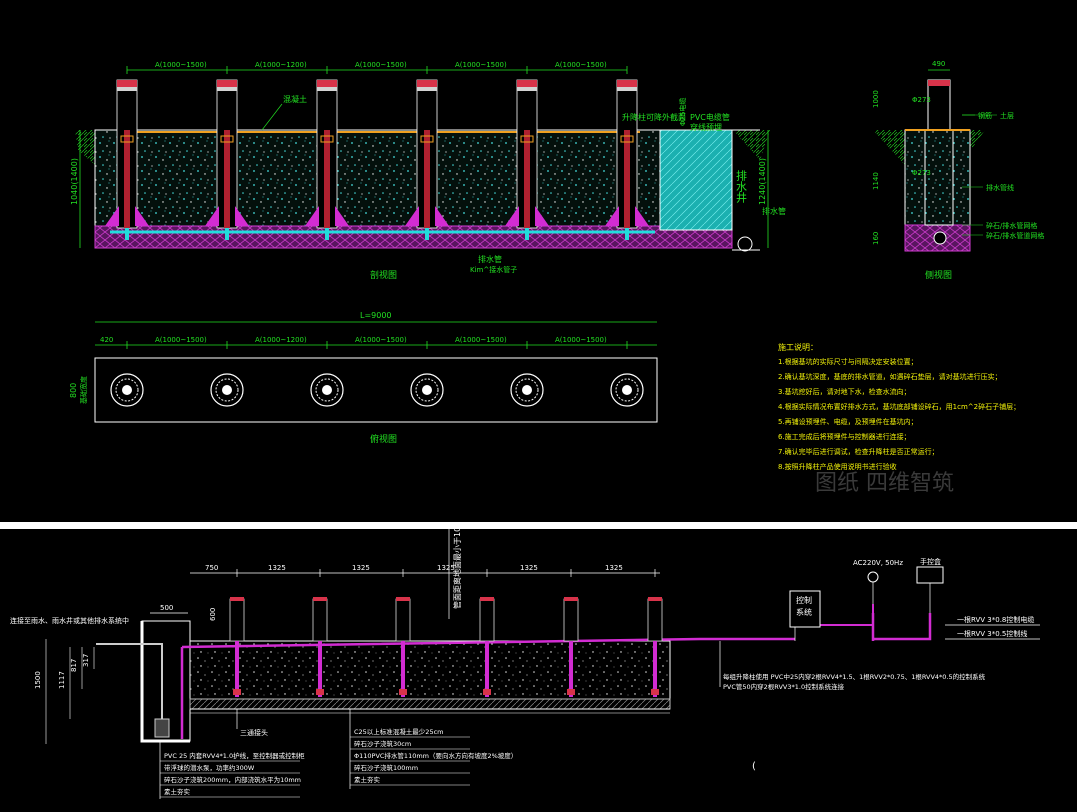 The height and width of the screenshot is (812, 1077). Describe the element at coordinates (234, 755) in the screenshot. I see `left-callout-text: PVC 25 内套RVV4*1.0护线，至控制器或控制柜` at that location.